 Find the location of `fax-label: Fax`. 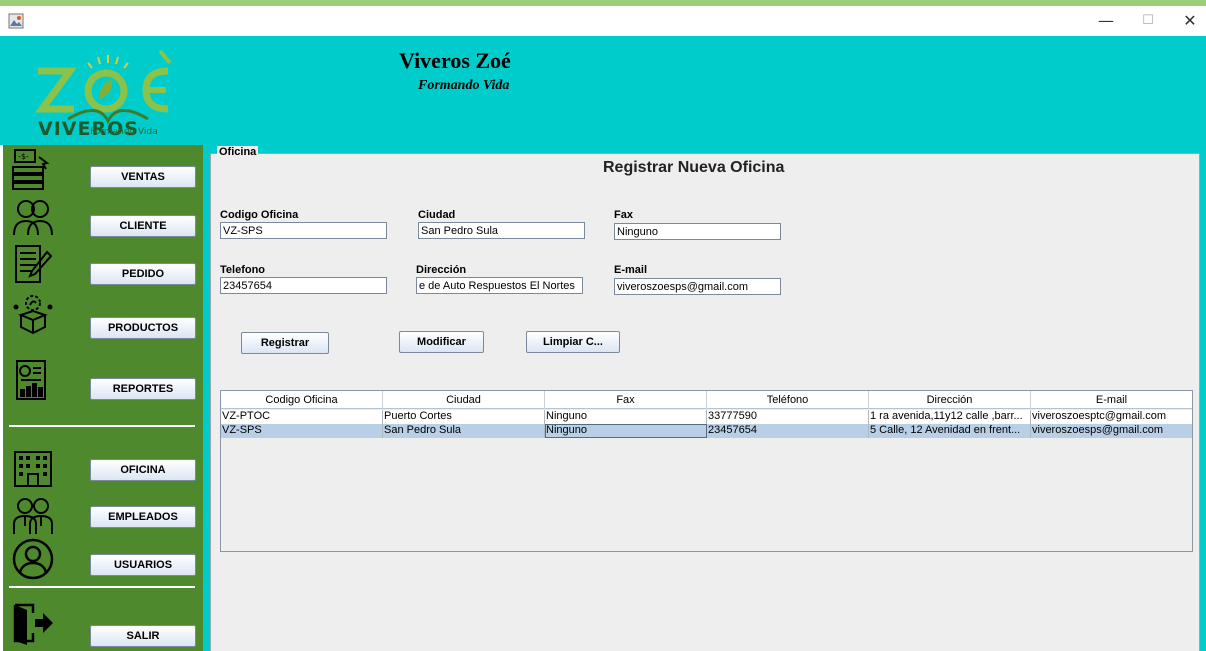

fax-label: Fax is located at coordinates (623, 215).